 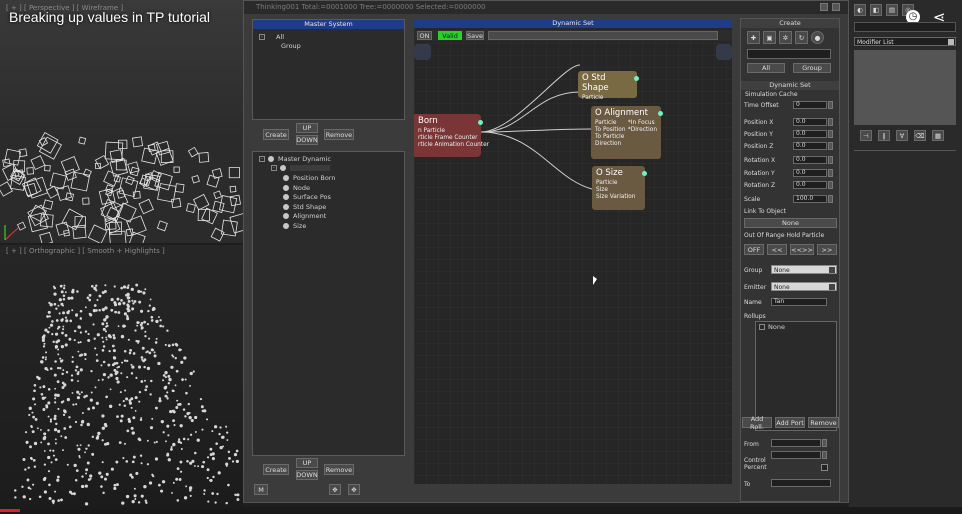 What do you see at coordinates (810, 199) in the screenshot?
I see `field-value: 100.0` at bounding box center [810, 199].